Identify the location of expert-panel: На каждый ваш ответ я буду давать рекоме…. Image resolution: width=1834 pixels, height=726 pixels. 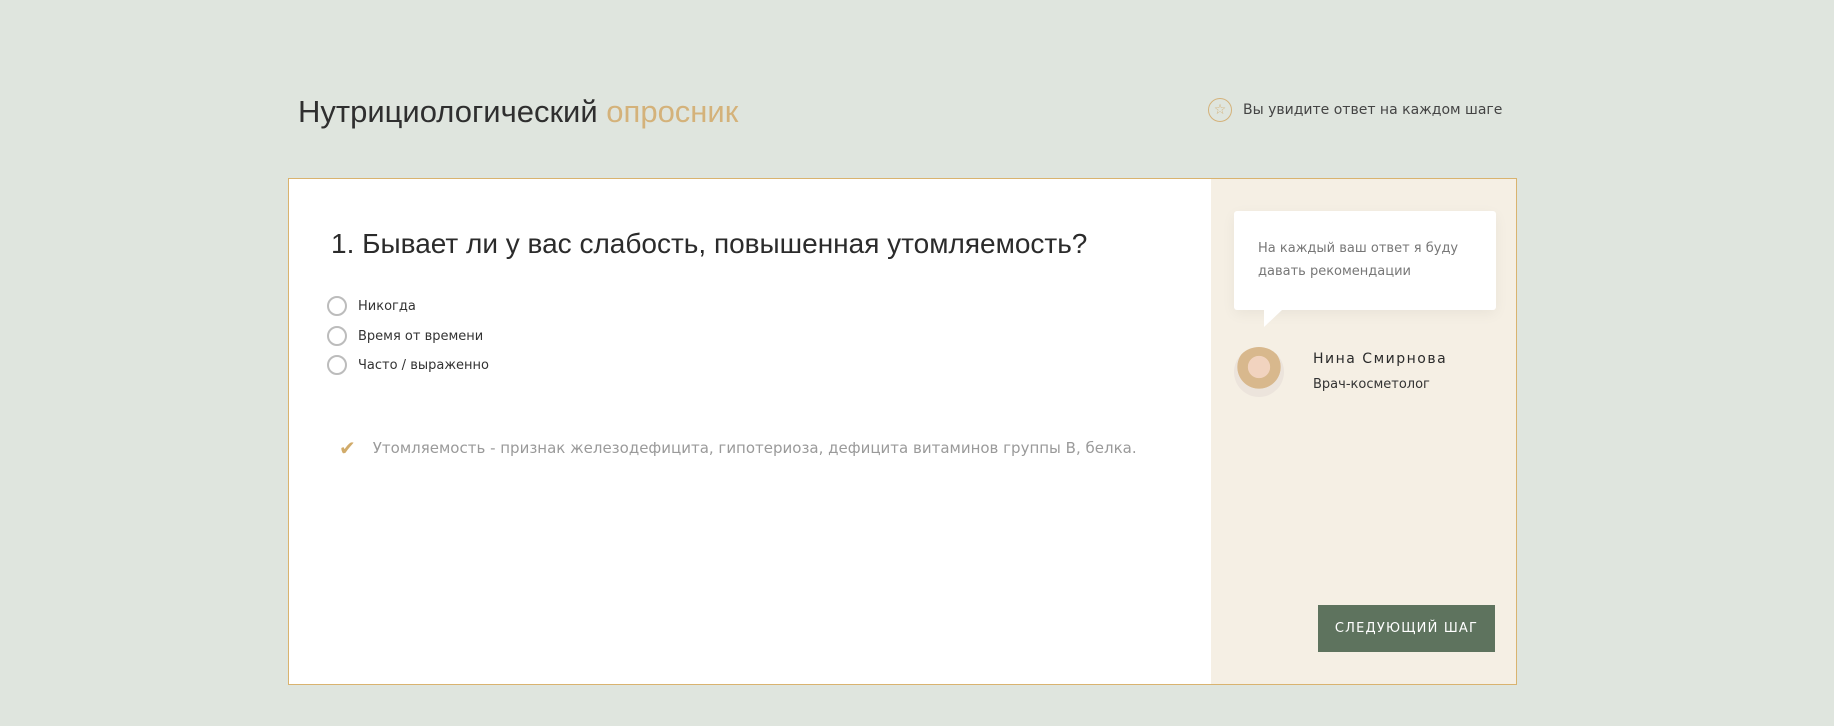
(1363, 431).